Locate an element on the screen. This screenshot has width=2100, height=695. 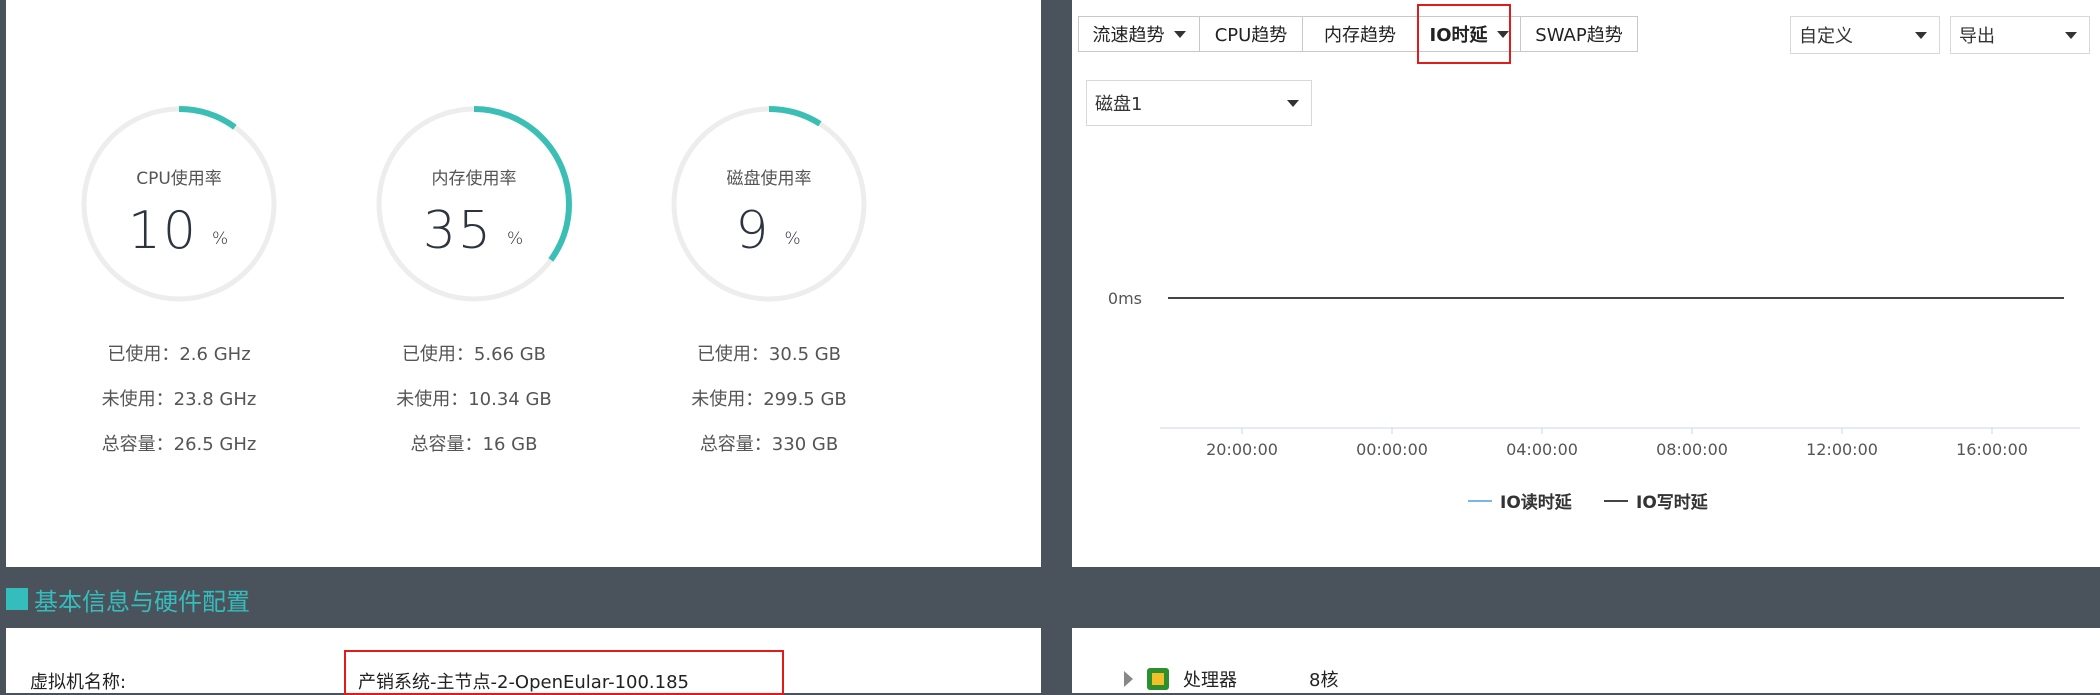
cpu-stats: 已使用：2.6 GHz 未使用：23.8 GHz 总容量：26.5 GHz is located at coordinates (179, 407).